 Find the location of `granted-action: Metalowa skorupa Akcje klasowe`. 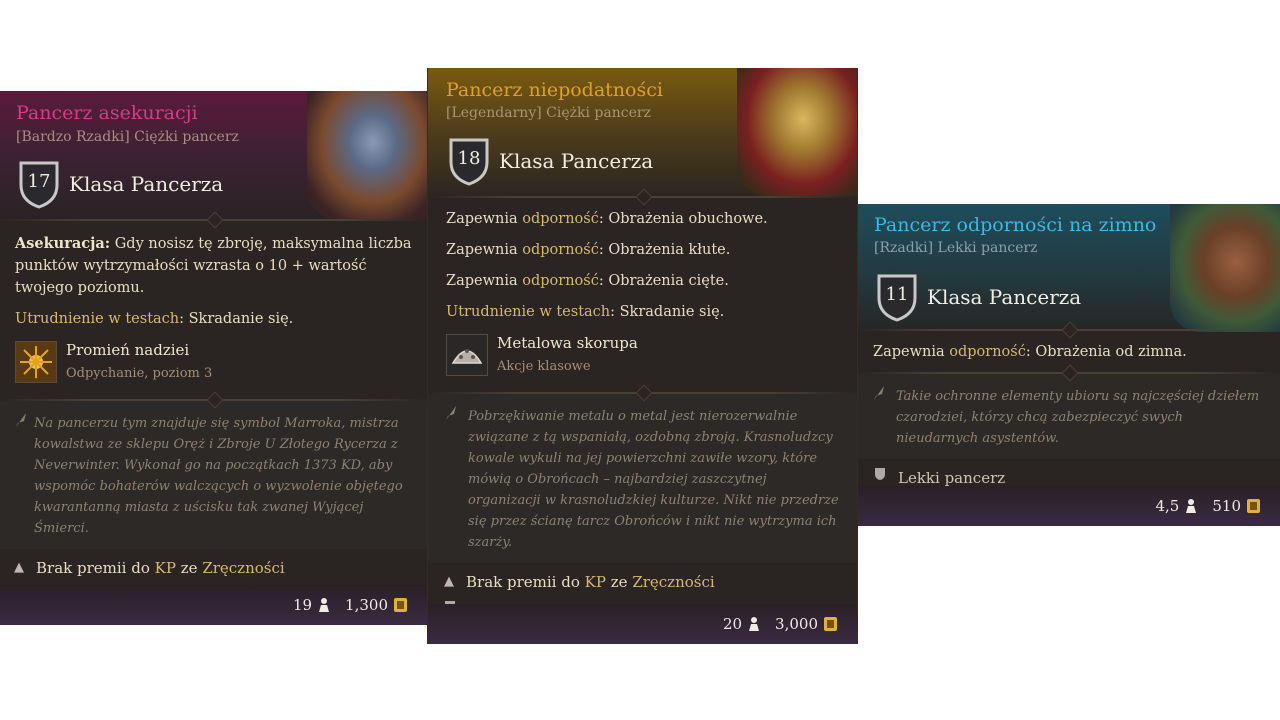

granted-action: Metalowa skorupa Akcje klasowe is located at coordinates (642, 355).